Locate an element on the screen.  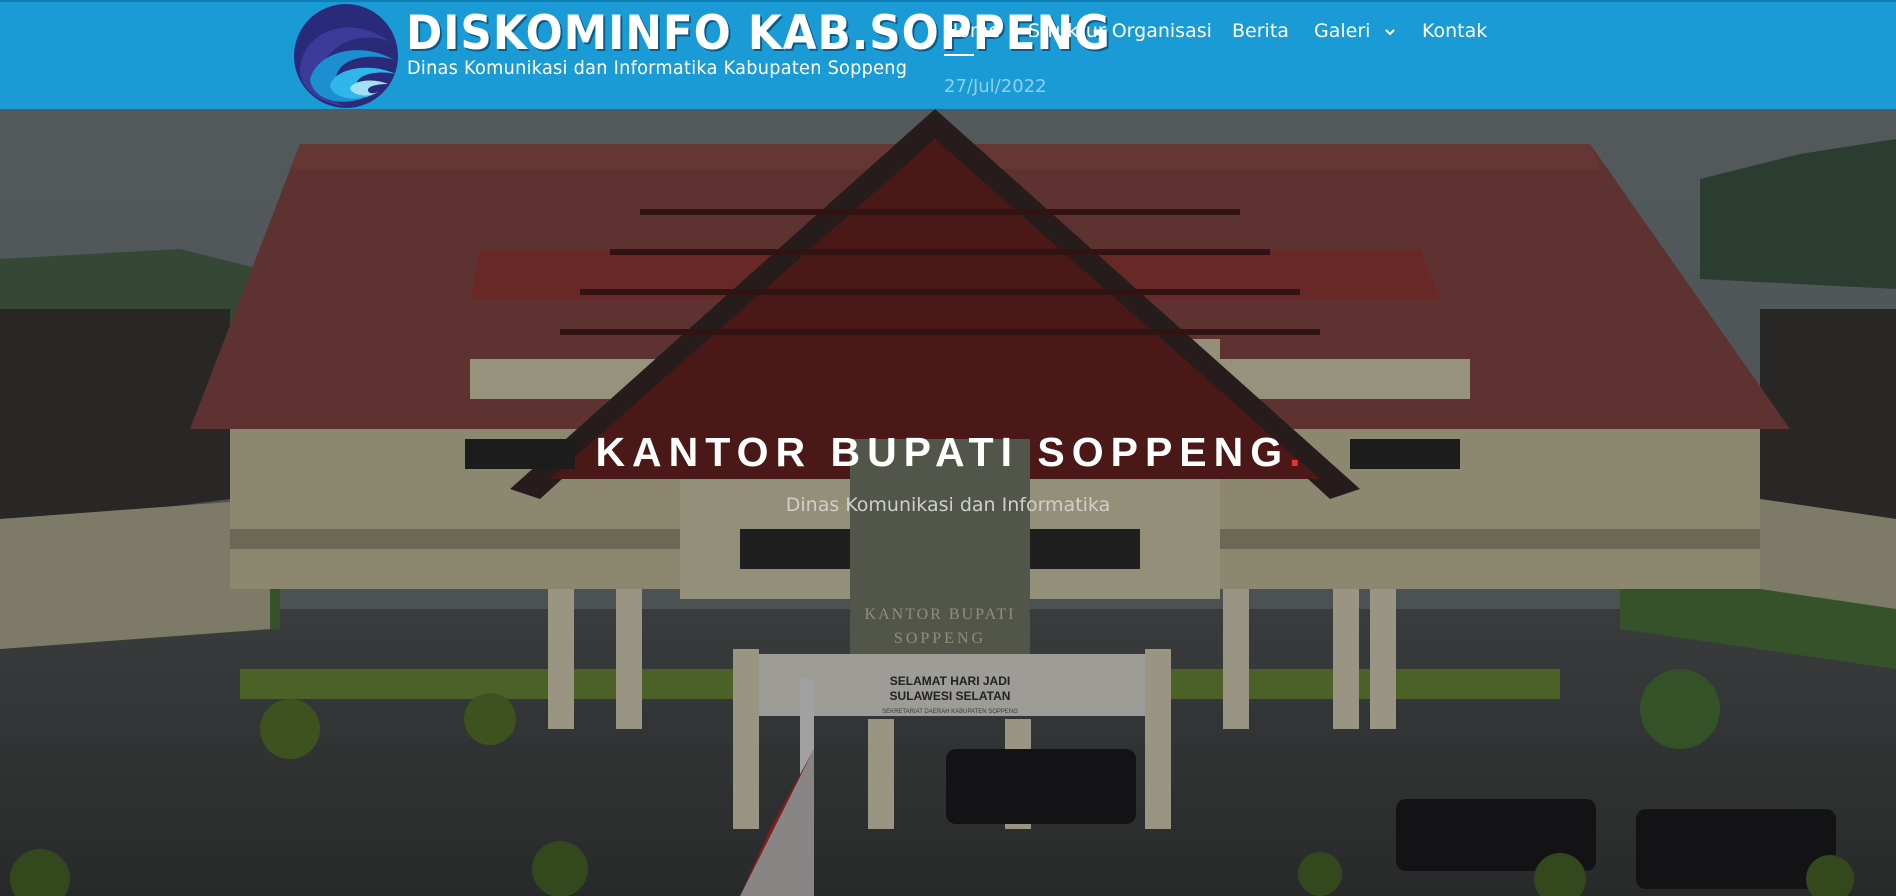
nav-item-label: Berita is located at coordinates (1260, 31).